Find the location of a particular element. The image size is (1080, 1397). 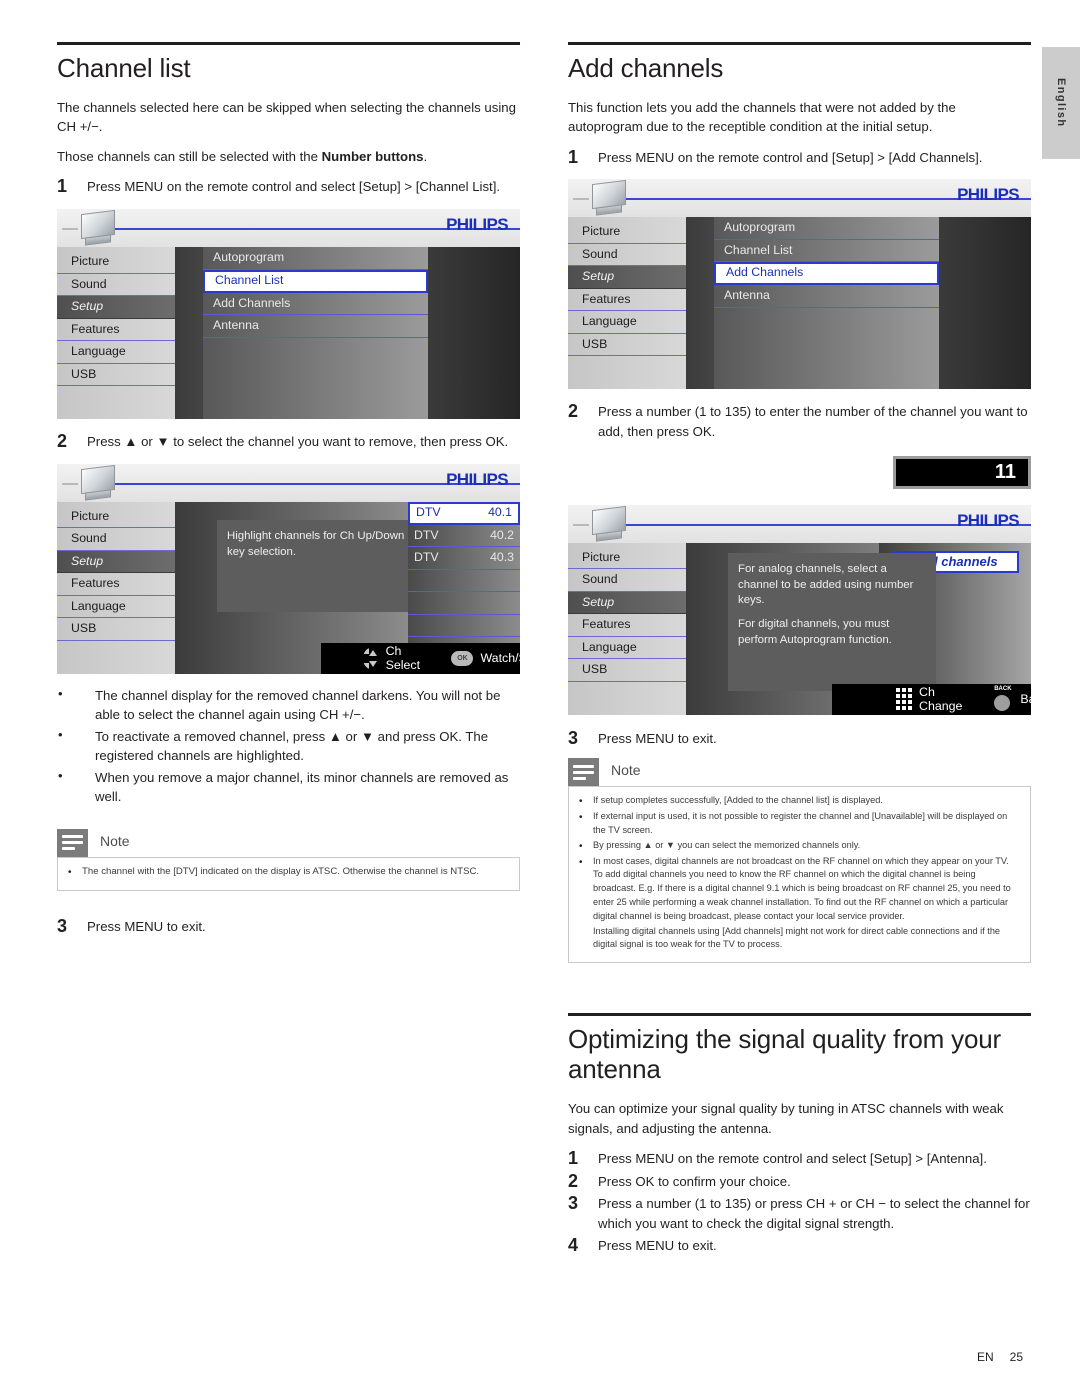

footer-language-code: EN is located at coordinates (985, 1357).